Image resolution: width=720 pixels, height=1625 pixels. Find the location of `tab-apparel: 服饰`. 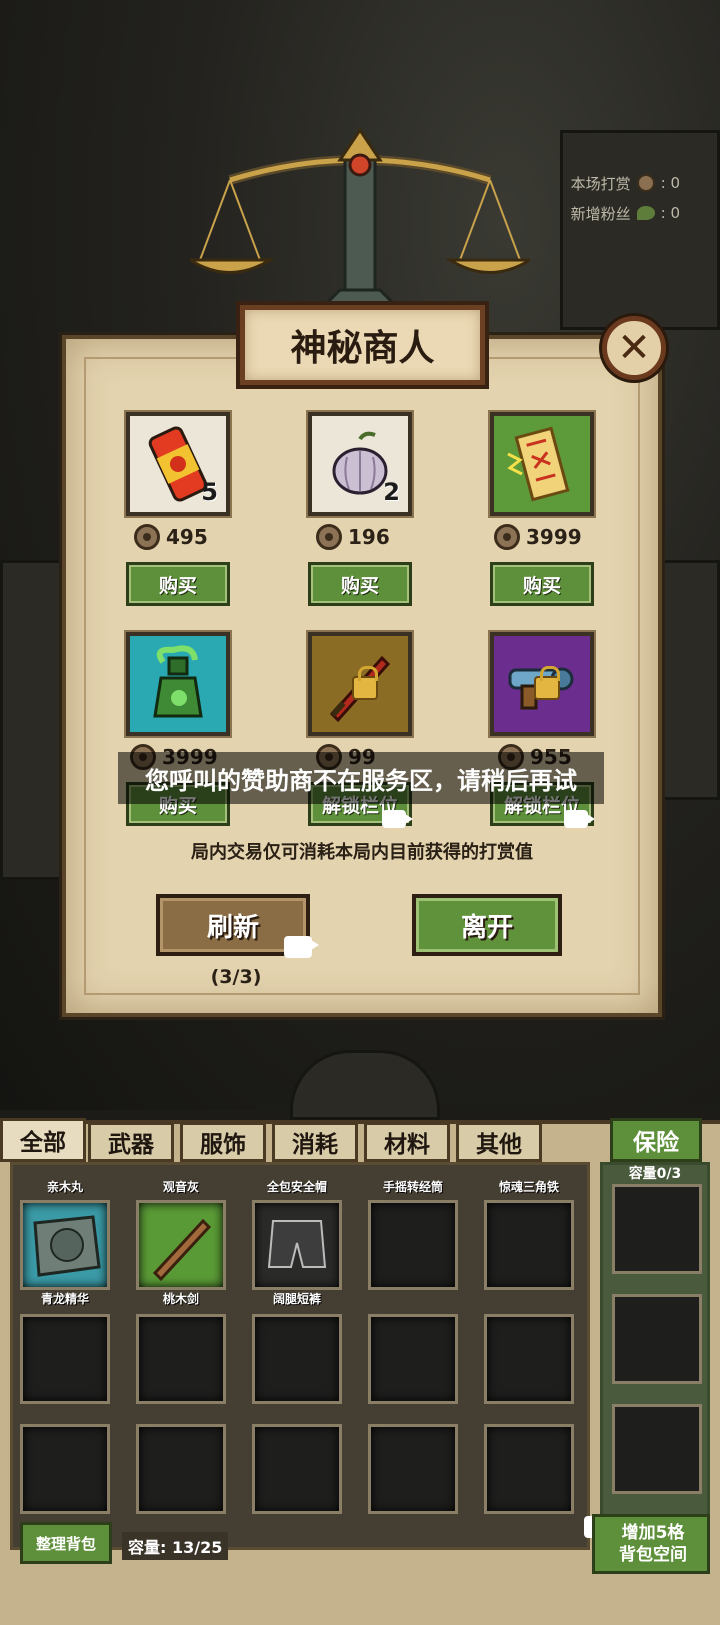

tab-apparel: 服饰 is located at coordinates (223, 1142).